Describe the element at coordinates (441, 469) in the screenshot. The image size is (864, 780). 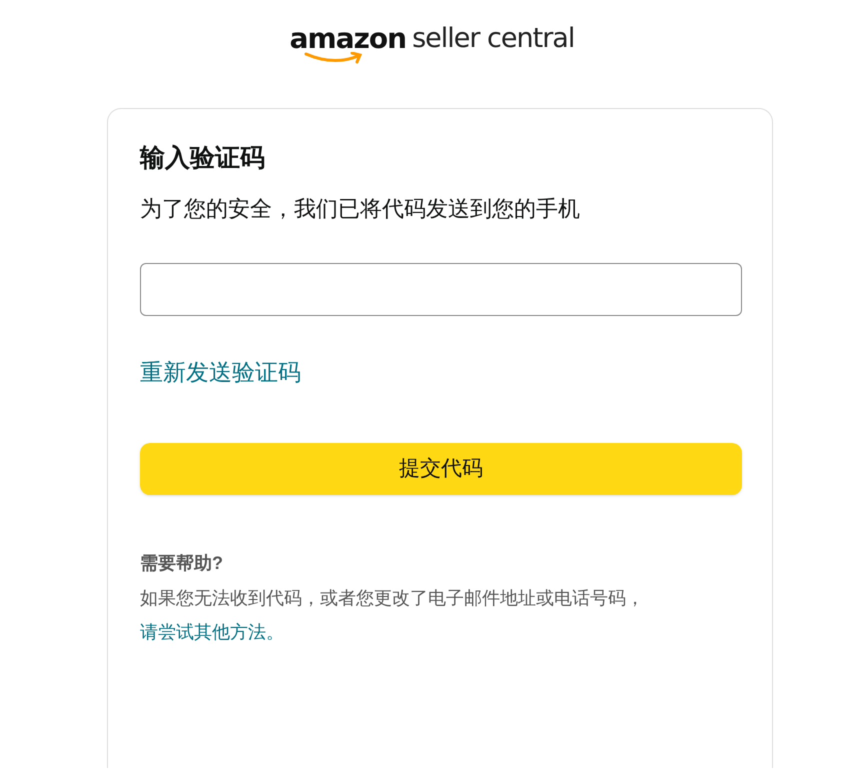
I see `submit-code-button: 提交代码` at that location.